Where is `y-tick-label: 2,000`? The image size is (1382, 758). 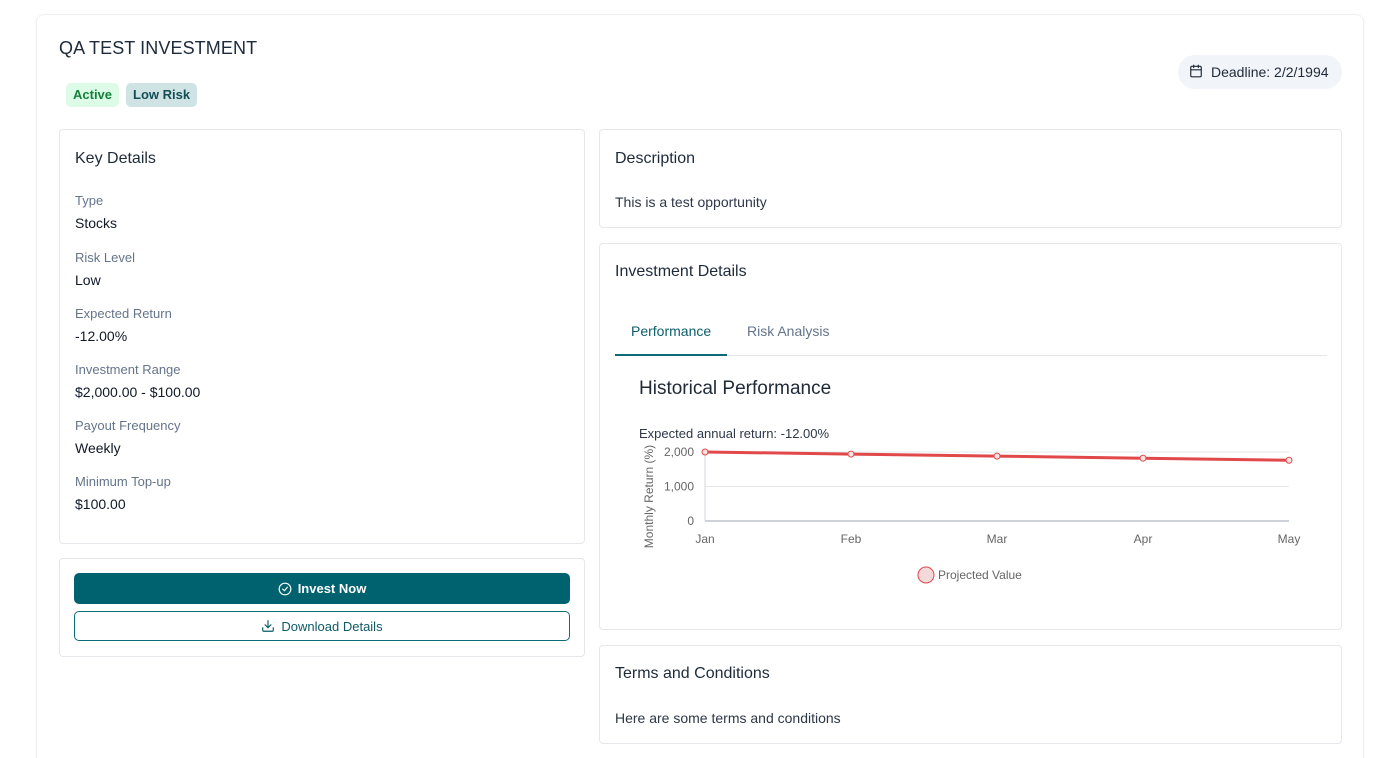
y-tick-label: 2,000 is located at coordinates (679, 452).